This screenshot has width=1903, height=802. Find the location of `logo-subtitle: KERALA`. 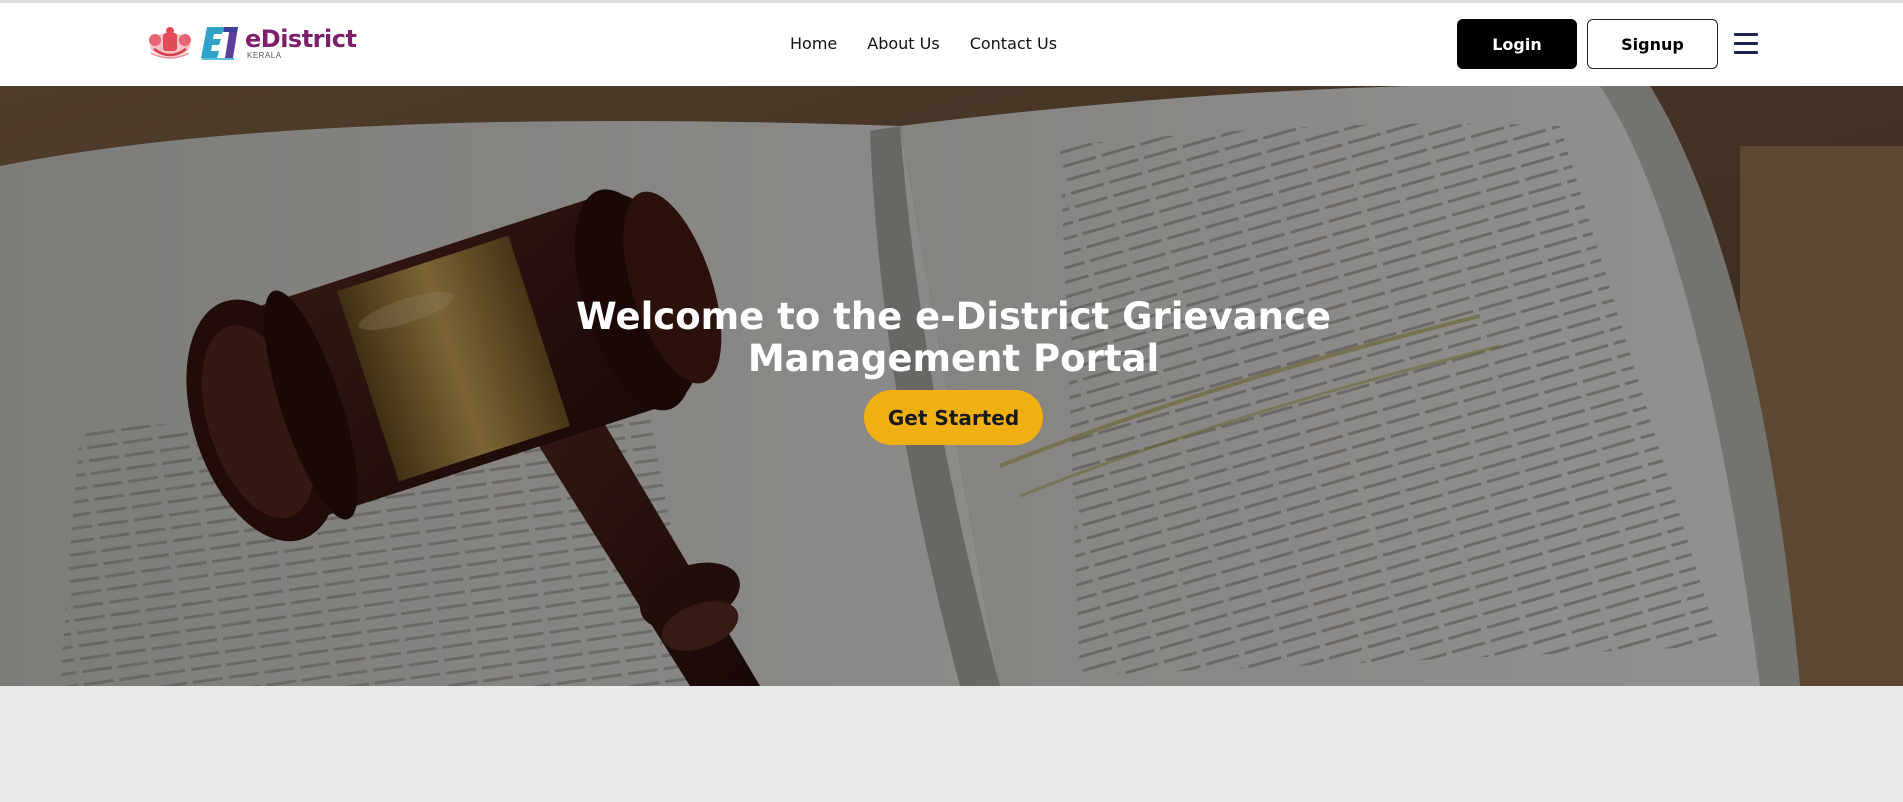

logo-subtitle: KERALA is located at coordinates (264, 55).